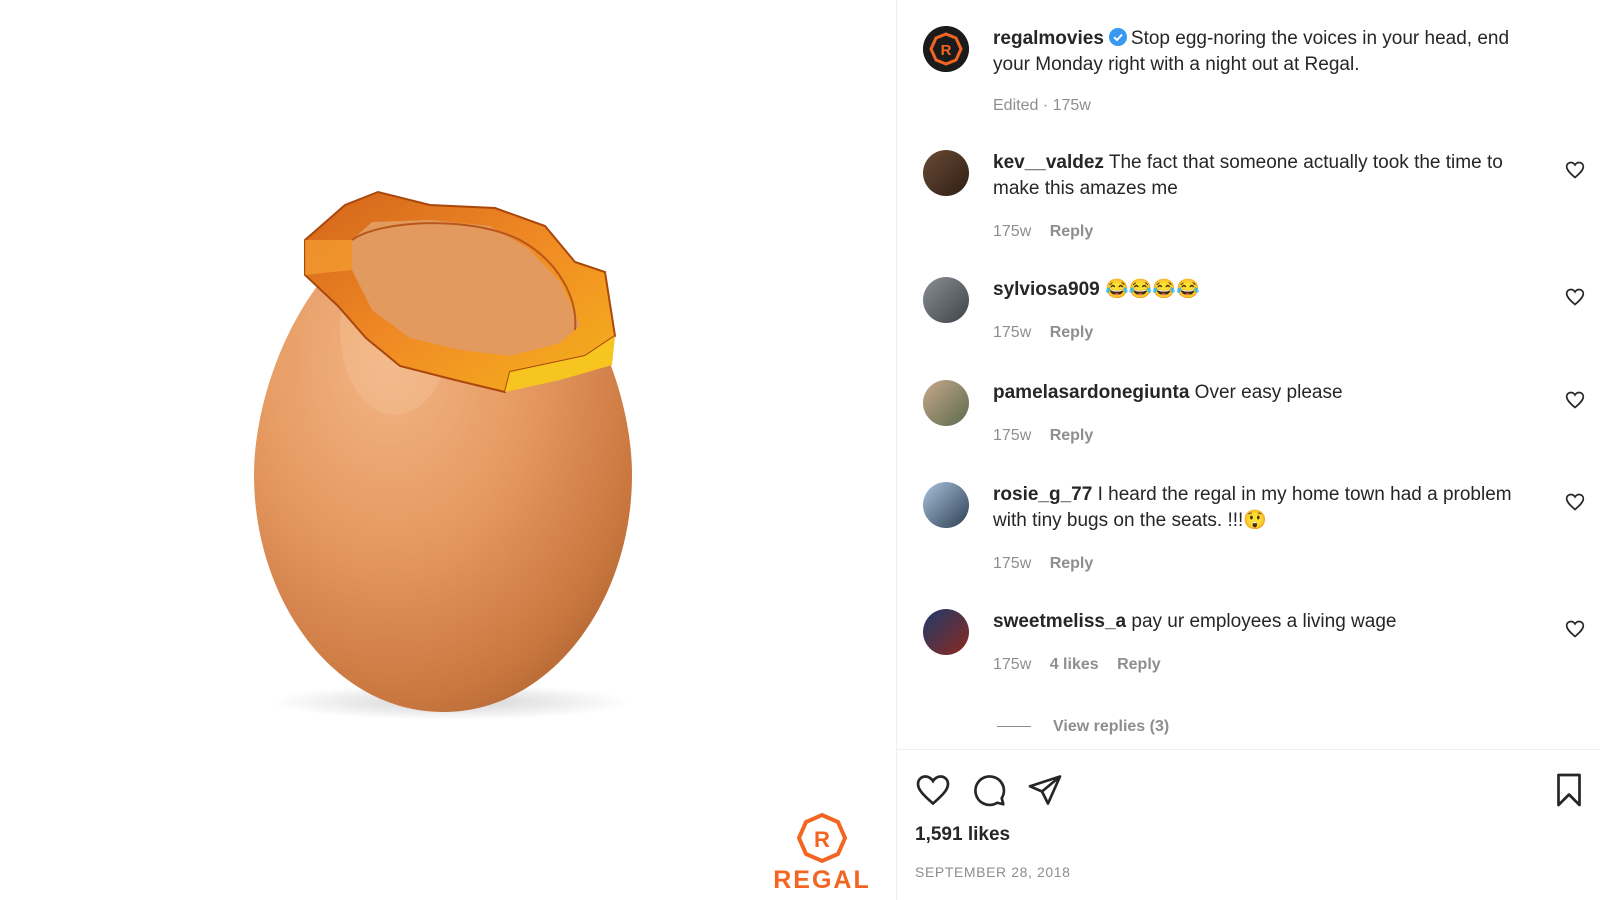 Image resolution: width=1600 pixels, height=900 pixels. What do you see at coordinates (1059, 621) in the screenshot?
I see `comment-username: sweetmeliss_a` at bounding box center [1059, 621].